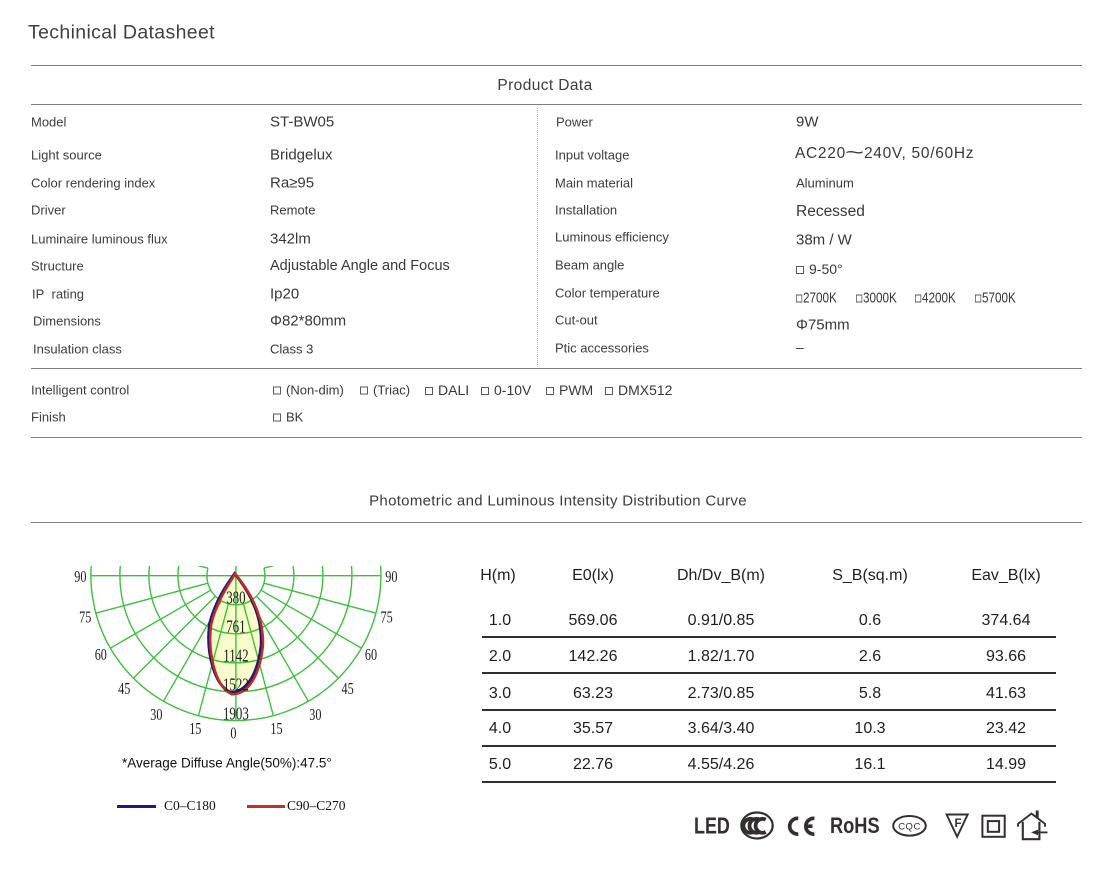 The height and width of the screenshot is (872, 1114). Describe the element at coordinates (236, 714) in the screenshot. I see `svg-text: 1903` at that location.